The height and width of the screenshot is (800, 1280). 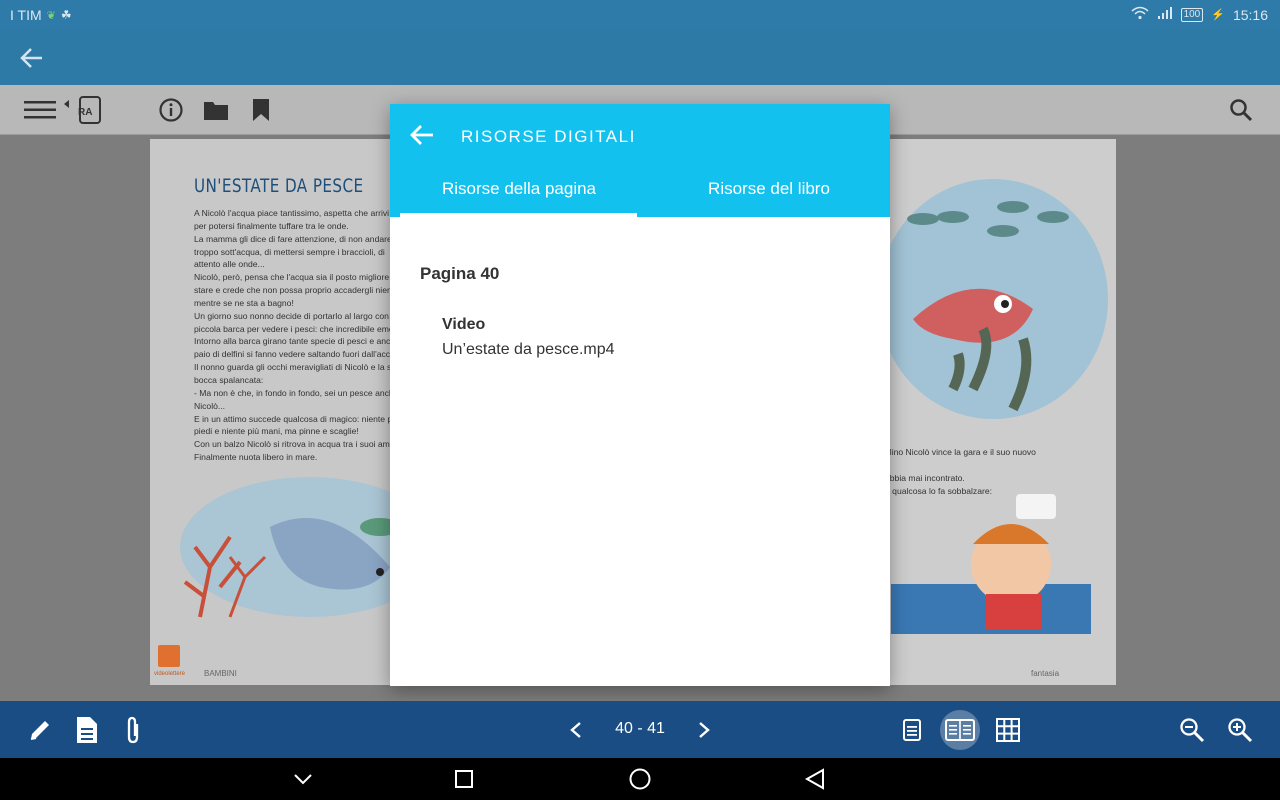 What do you see at coordinates (1192, 14) in the screenshot?
I see `battery-icon: 100` at bounding box center [1192, 14].